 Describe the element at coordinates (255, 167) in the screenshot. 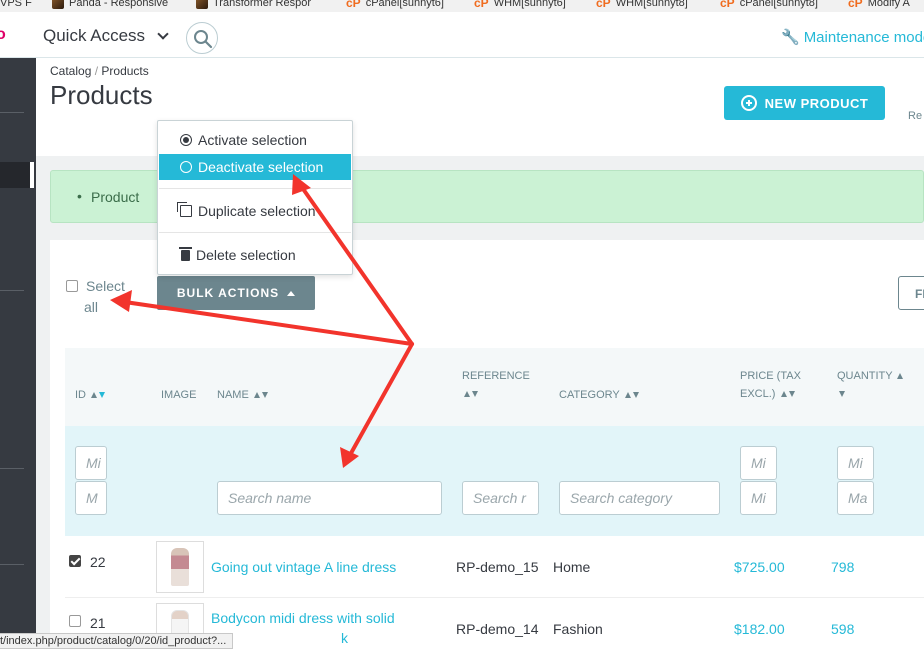

I see `menu-item-deactivate: Deactivate selection` at that location.